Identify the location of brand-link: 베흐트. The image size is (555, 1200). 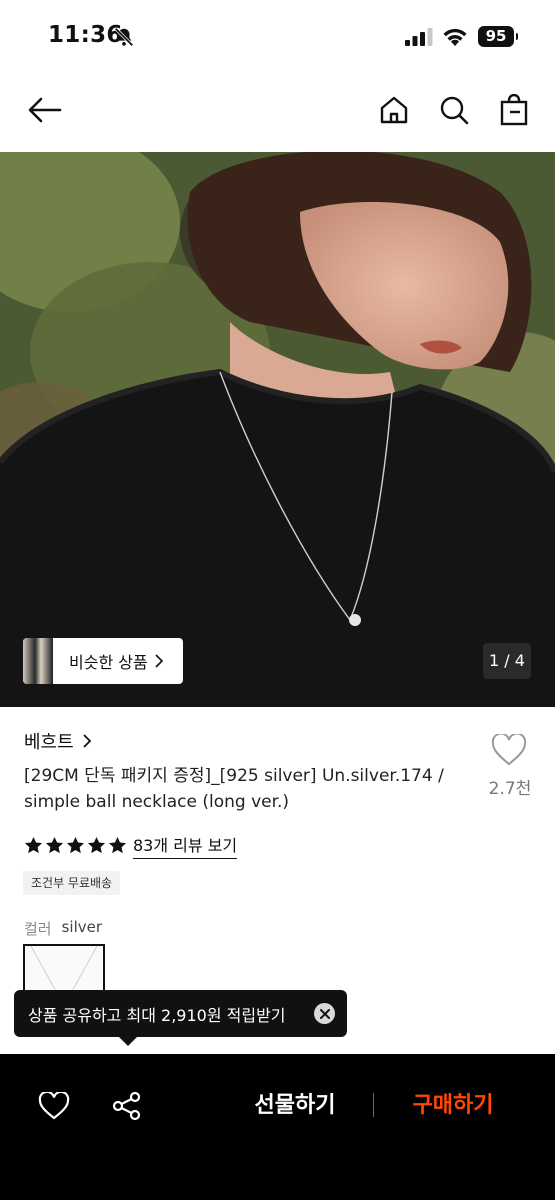
(58, 741).